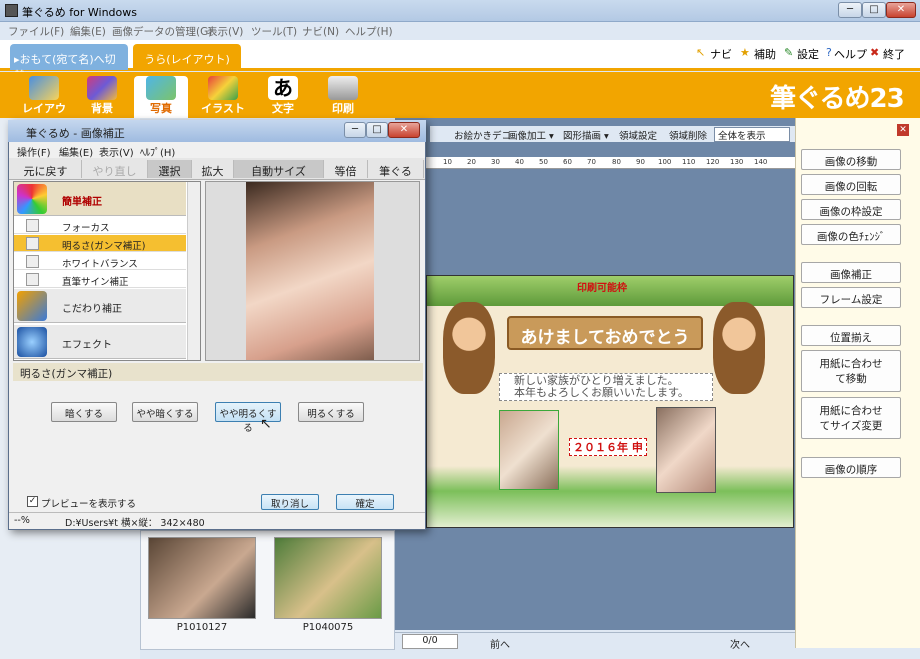 The height and width of the screenshot is (659, 920). I want to click on navi-link: ナビ, so click(721, 54).